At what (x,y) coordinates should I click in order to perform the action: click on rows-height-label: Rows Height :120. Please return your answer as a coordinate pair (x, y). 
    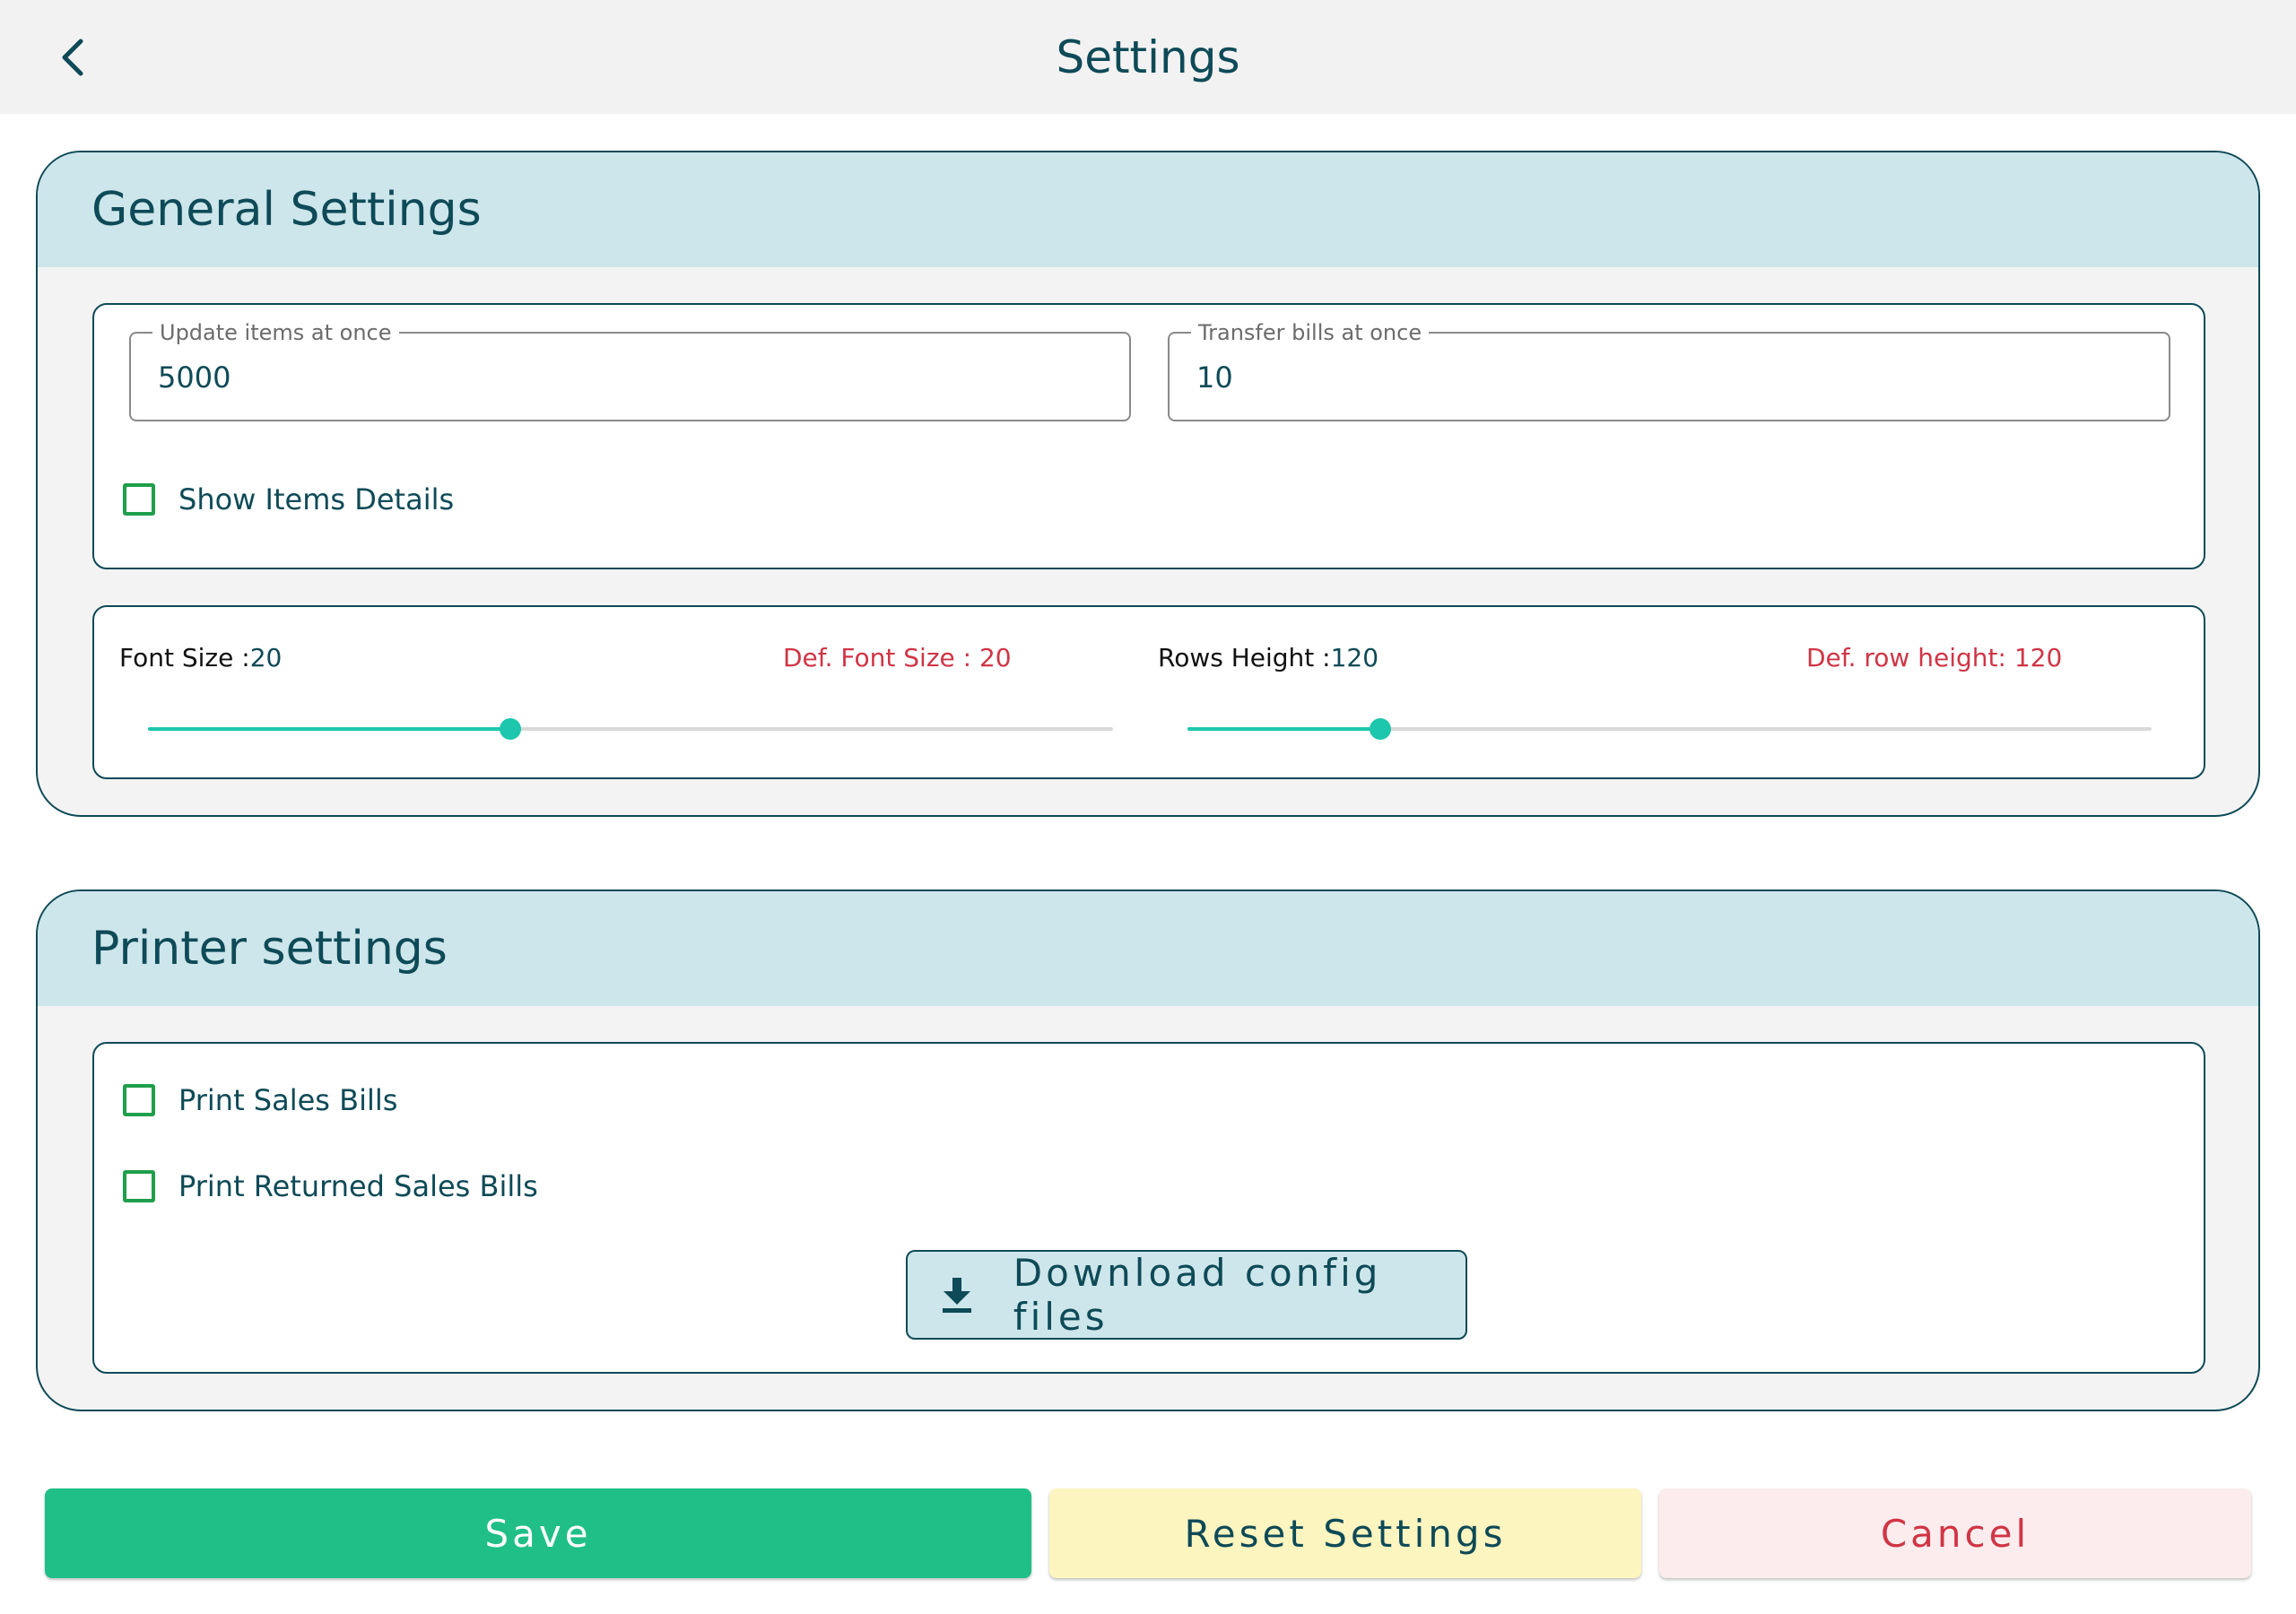
    Looking at the image, I should click on (1268, 657).